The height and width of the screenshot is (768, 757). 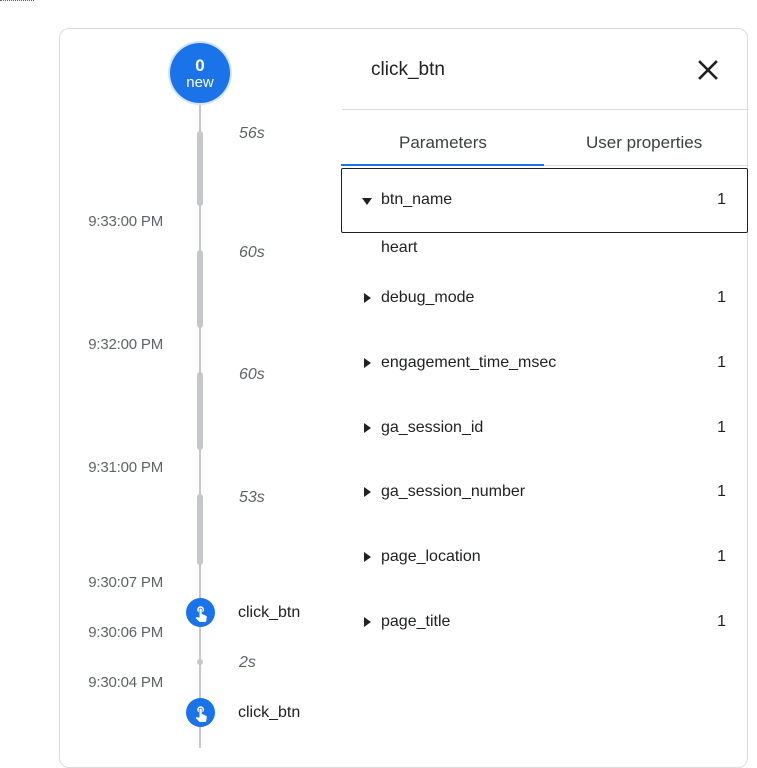 What do you see at coordinates (545, 299) in the screenshot?
I see `param-row-debug-mode: debug_mode 1` at bounding box center [545, 299].